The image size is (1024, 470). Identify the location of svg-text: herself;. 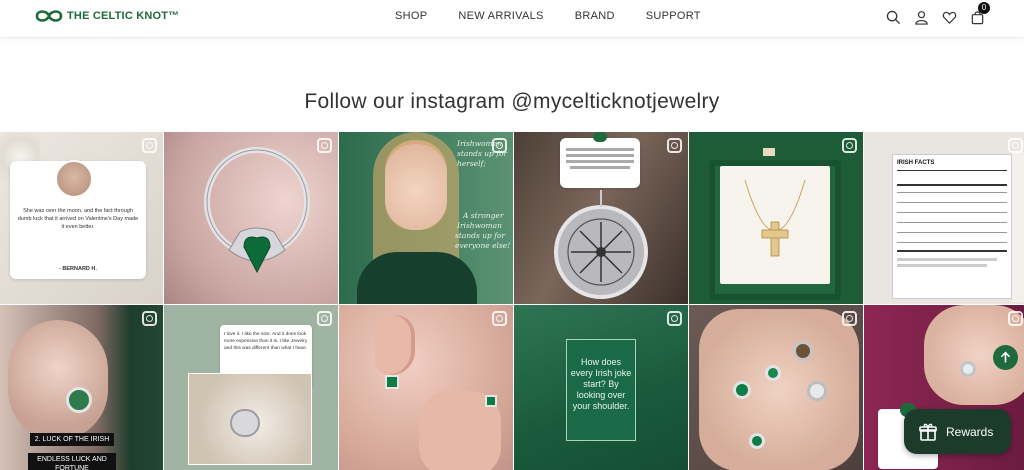
(471, 163).